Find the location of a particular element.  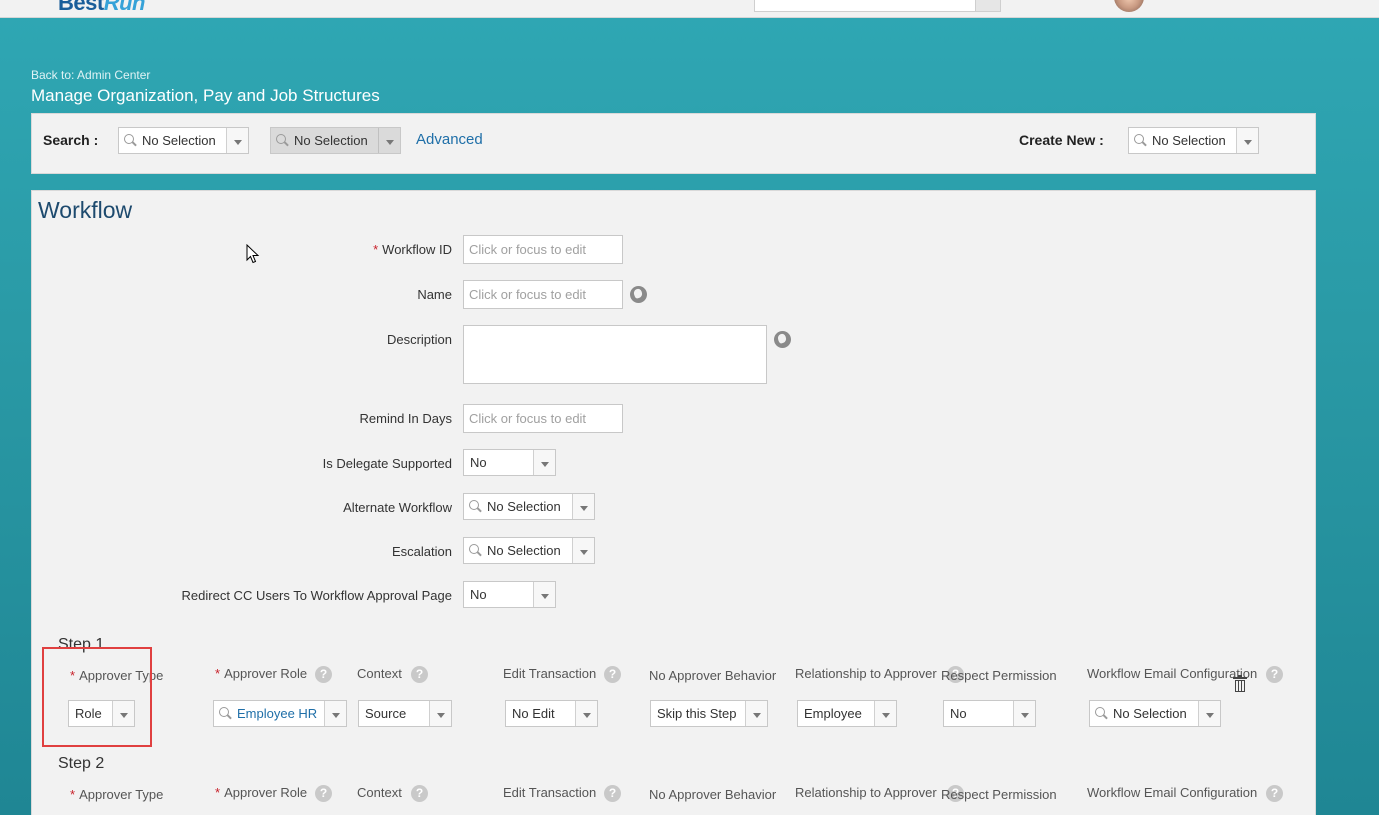

description-textarea is located at coordinates (615, 354).